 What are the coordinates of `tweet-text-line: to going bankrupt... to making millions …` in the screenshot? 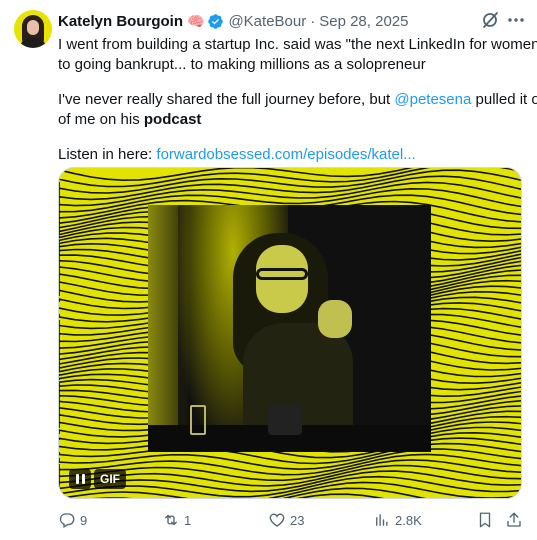 It's located at (242, 64).